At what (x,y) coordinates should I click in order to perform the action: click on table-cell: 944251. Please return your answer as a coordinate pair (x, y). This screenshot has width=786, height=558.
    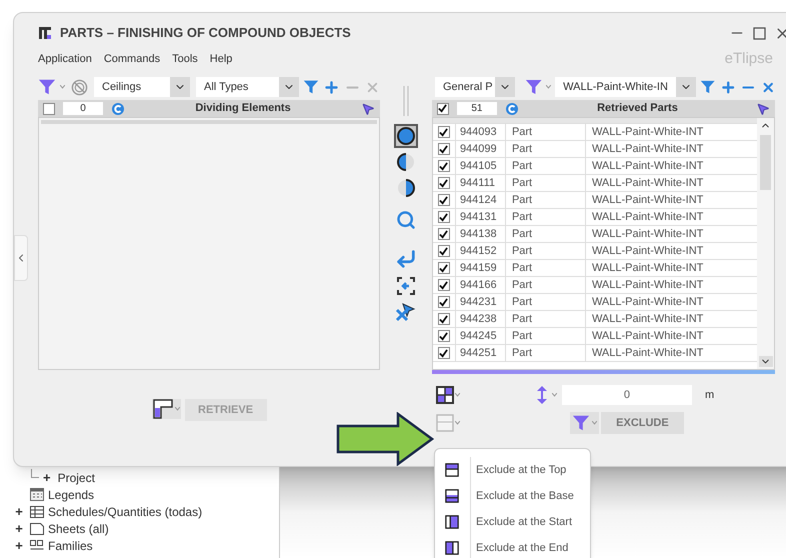
    Looking at the image, I should click on (479, 353).